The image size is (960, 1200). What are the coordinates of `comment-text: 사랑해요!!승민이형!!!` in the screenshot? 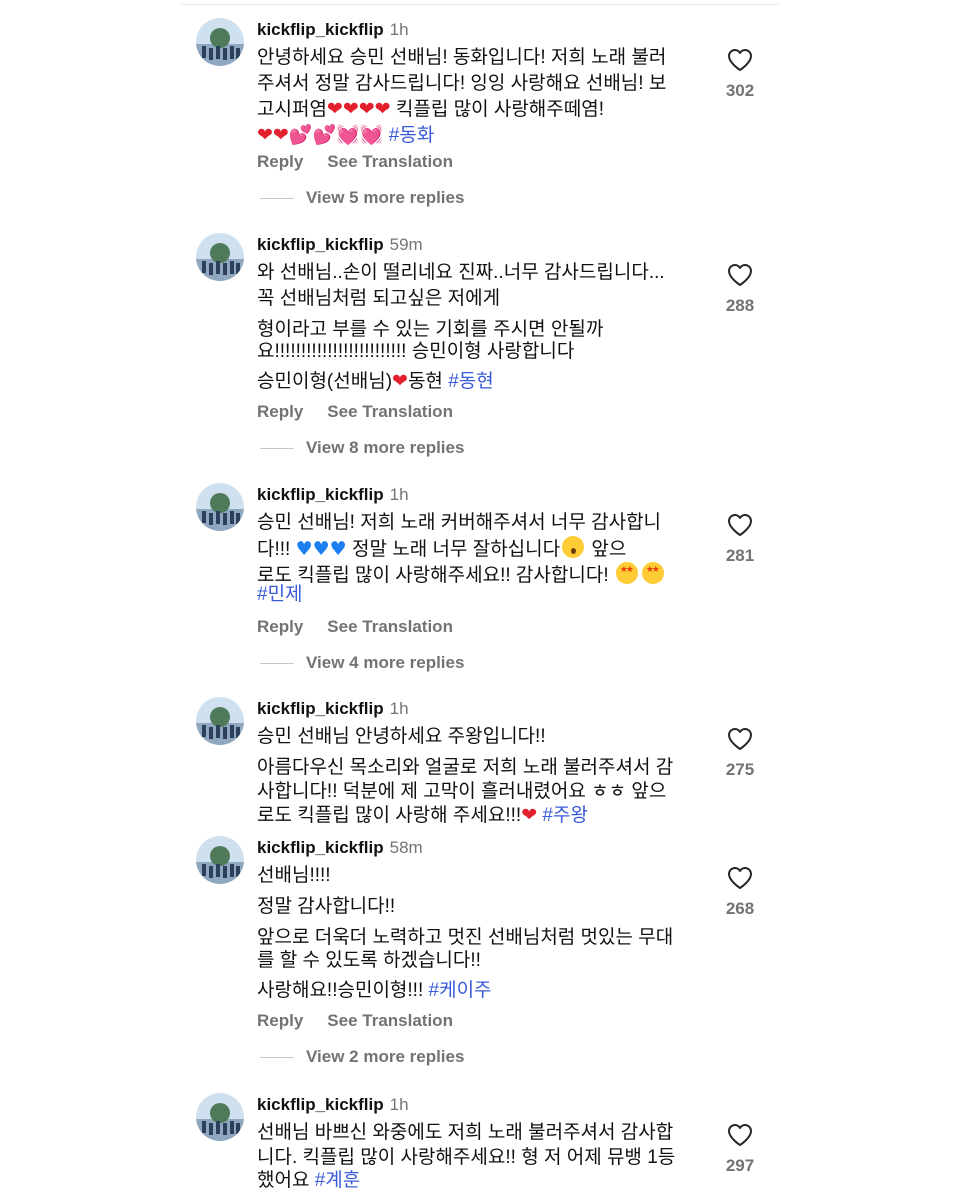 It's located at (340, 990).